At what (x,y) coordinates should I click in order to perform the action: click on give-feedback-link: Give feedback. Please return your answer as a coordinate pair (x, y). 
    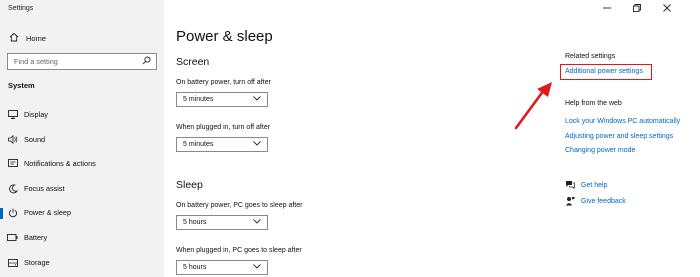
    Looking at the image, I should click on (603, 201).